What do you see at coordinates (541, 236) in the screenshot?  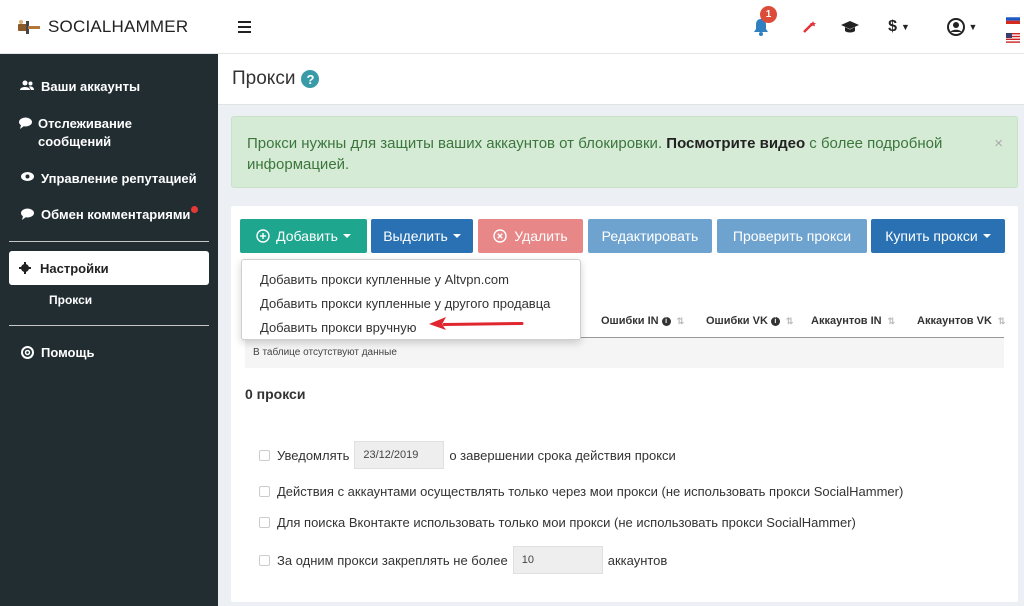 I see `delete-button-label: Удалить` at bounding box center [541, 236].